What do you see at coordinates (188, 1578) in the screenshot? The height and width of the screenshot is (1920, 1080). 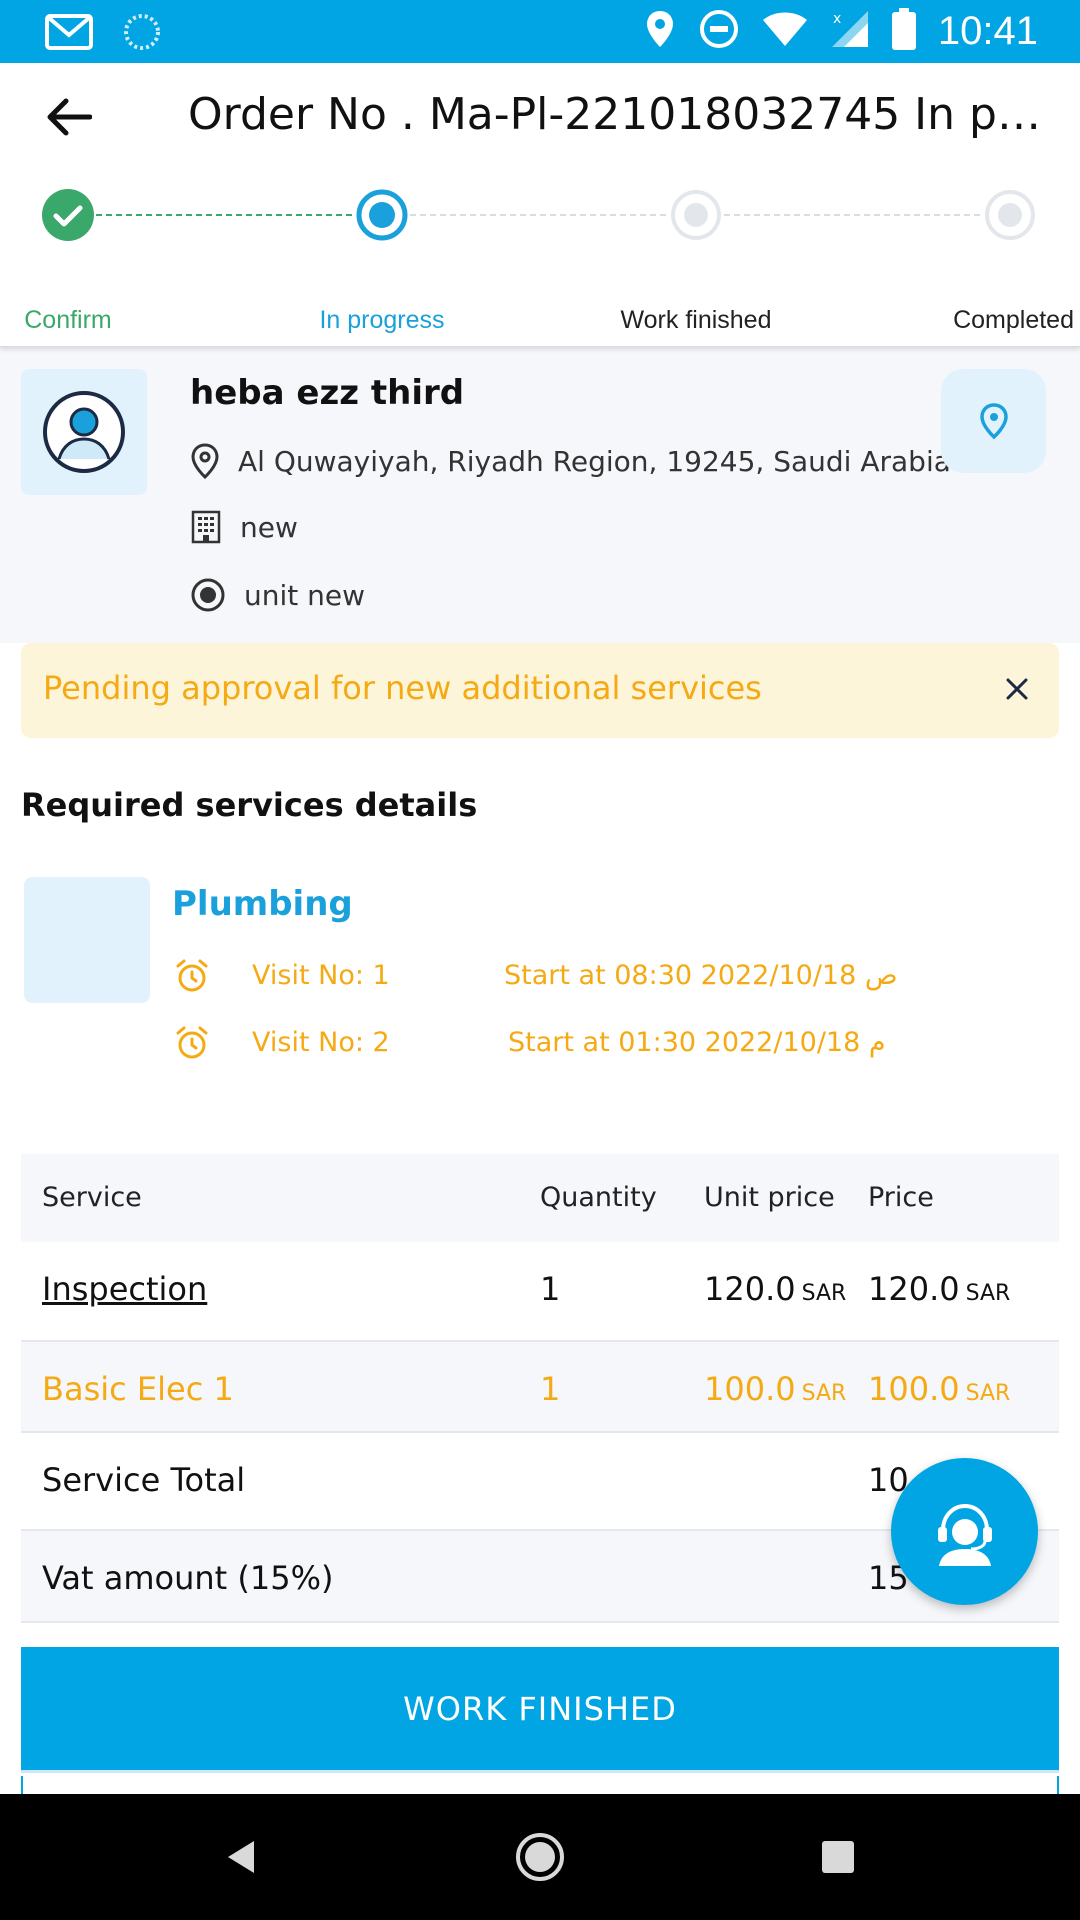 I see `vat-label: Vat amount (15%)` at bounding box center [188, 1578].